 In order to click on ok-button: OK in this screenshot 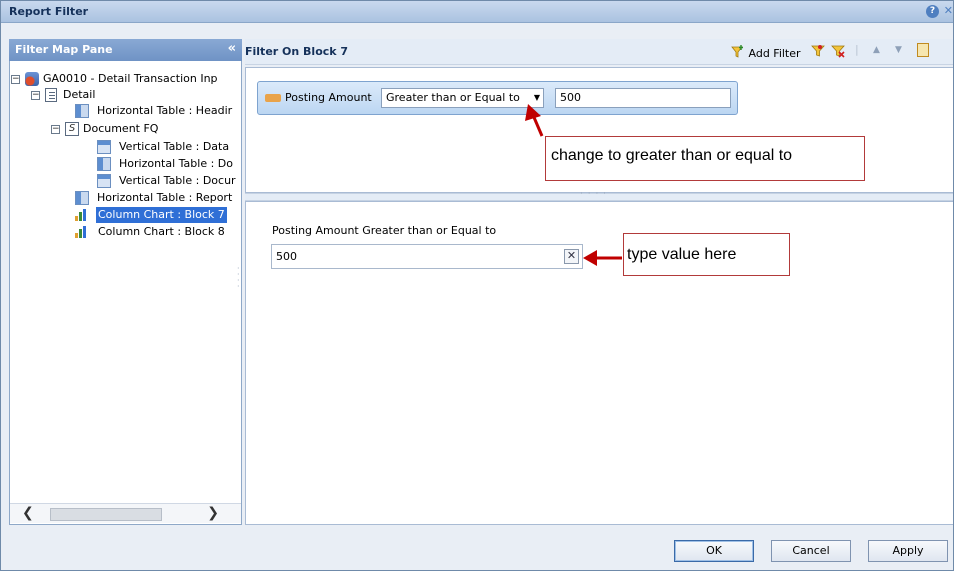, I will do `click(714, 551)`.